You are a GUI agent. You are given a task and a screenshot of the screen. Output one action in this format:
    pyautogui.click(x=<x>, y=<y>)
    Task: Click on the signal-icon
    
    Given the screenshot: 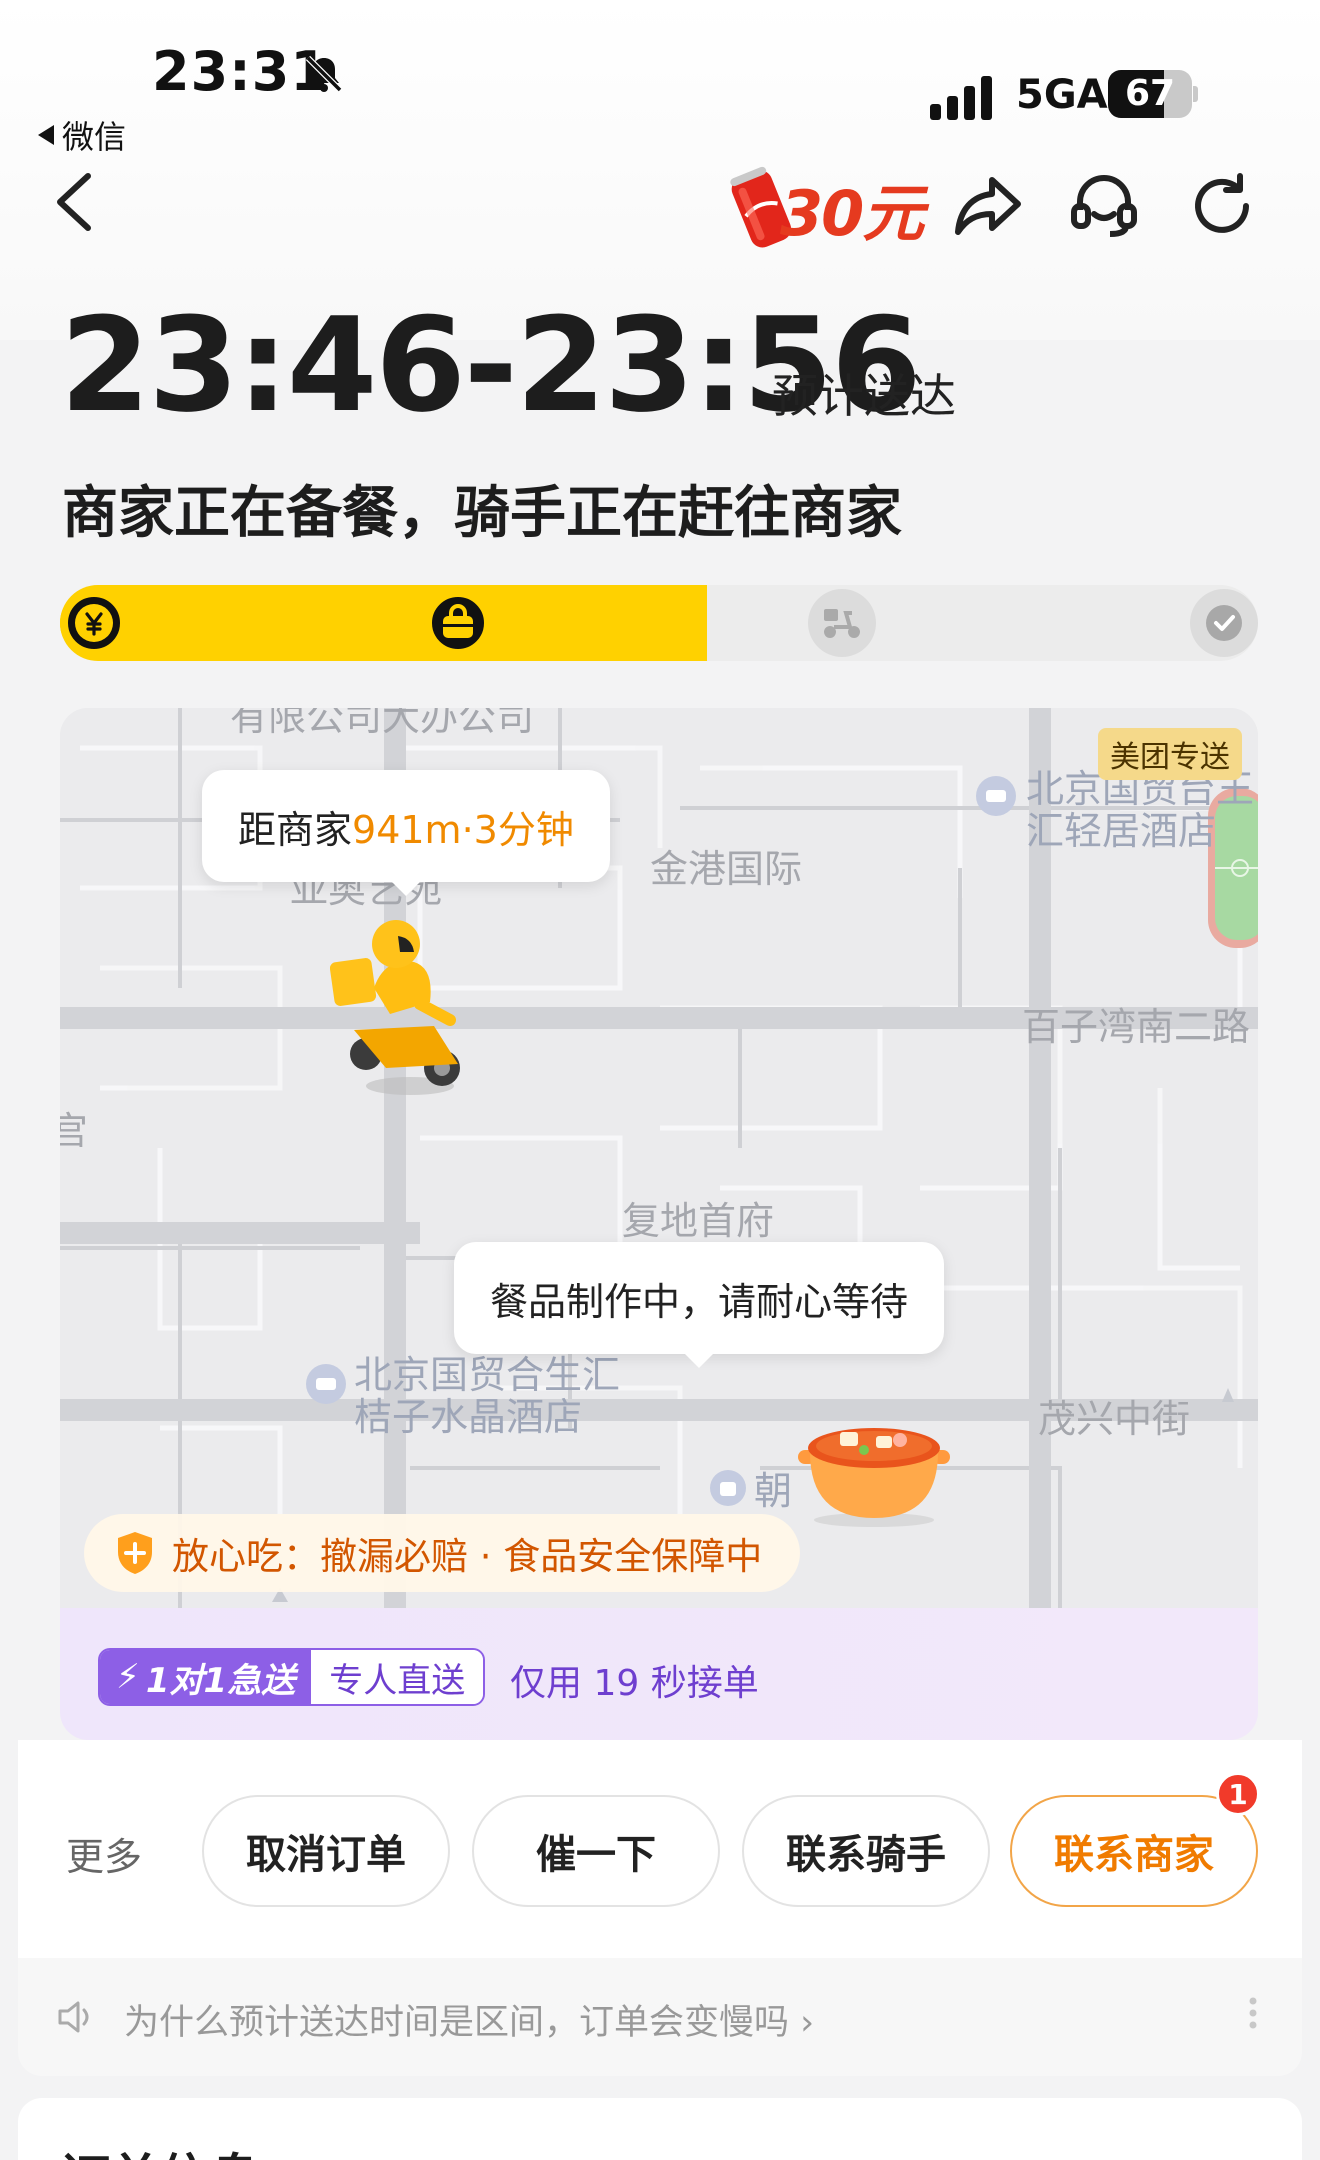 What is the action you would take?
    pyautogui.click(x=961, y=98)
    